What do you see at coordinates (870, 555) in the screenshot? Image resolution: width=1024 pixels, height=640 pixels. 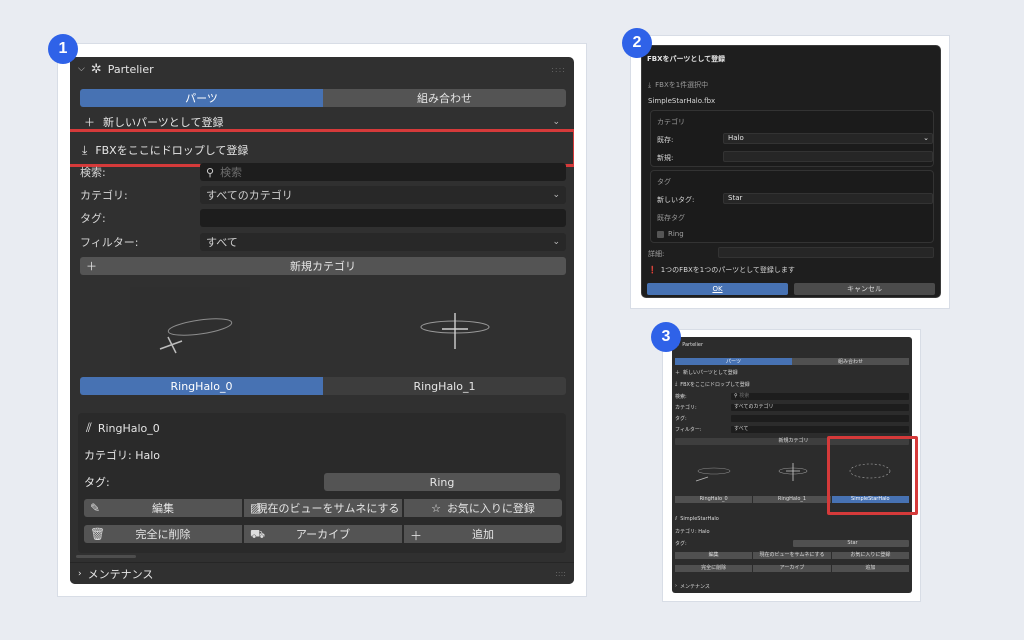 I see `favorite-button: お気に入りに登録` at bounding box center [870, 555].